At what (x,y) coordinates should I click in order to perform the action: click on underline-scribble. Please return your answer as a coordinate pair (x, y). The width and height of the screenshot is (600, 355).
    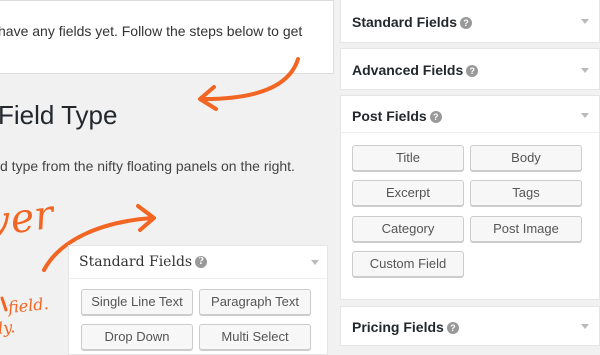
    Looking at the image, I should click on (4, 304).